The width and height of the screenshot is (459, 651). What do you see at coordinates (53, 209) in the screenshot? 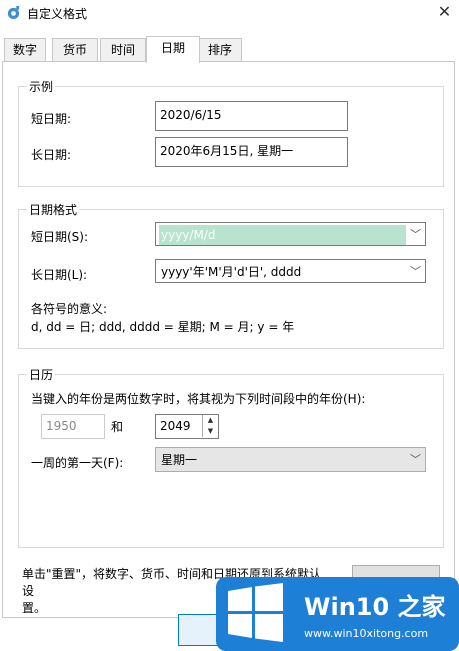
I see `date-format-group-label: 日期格式` at bounding box center [53, 209].